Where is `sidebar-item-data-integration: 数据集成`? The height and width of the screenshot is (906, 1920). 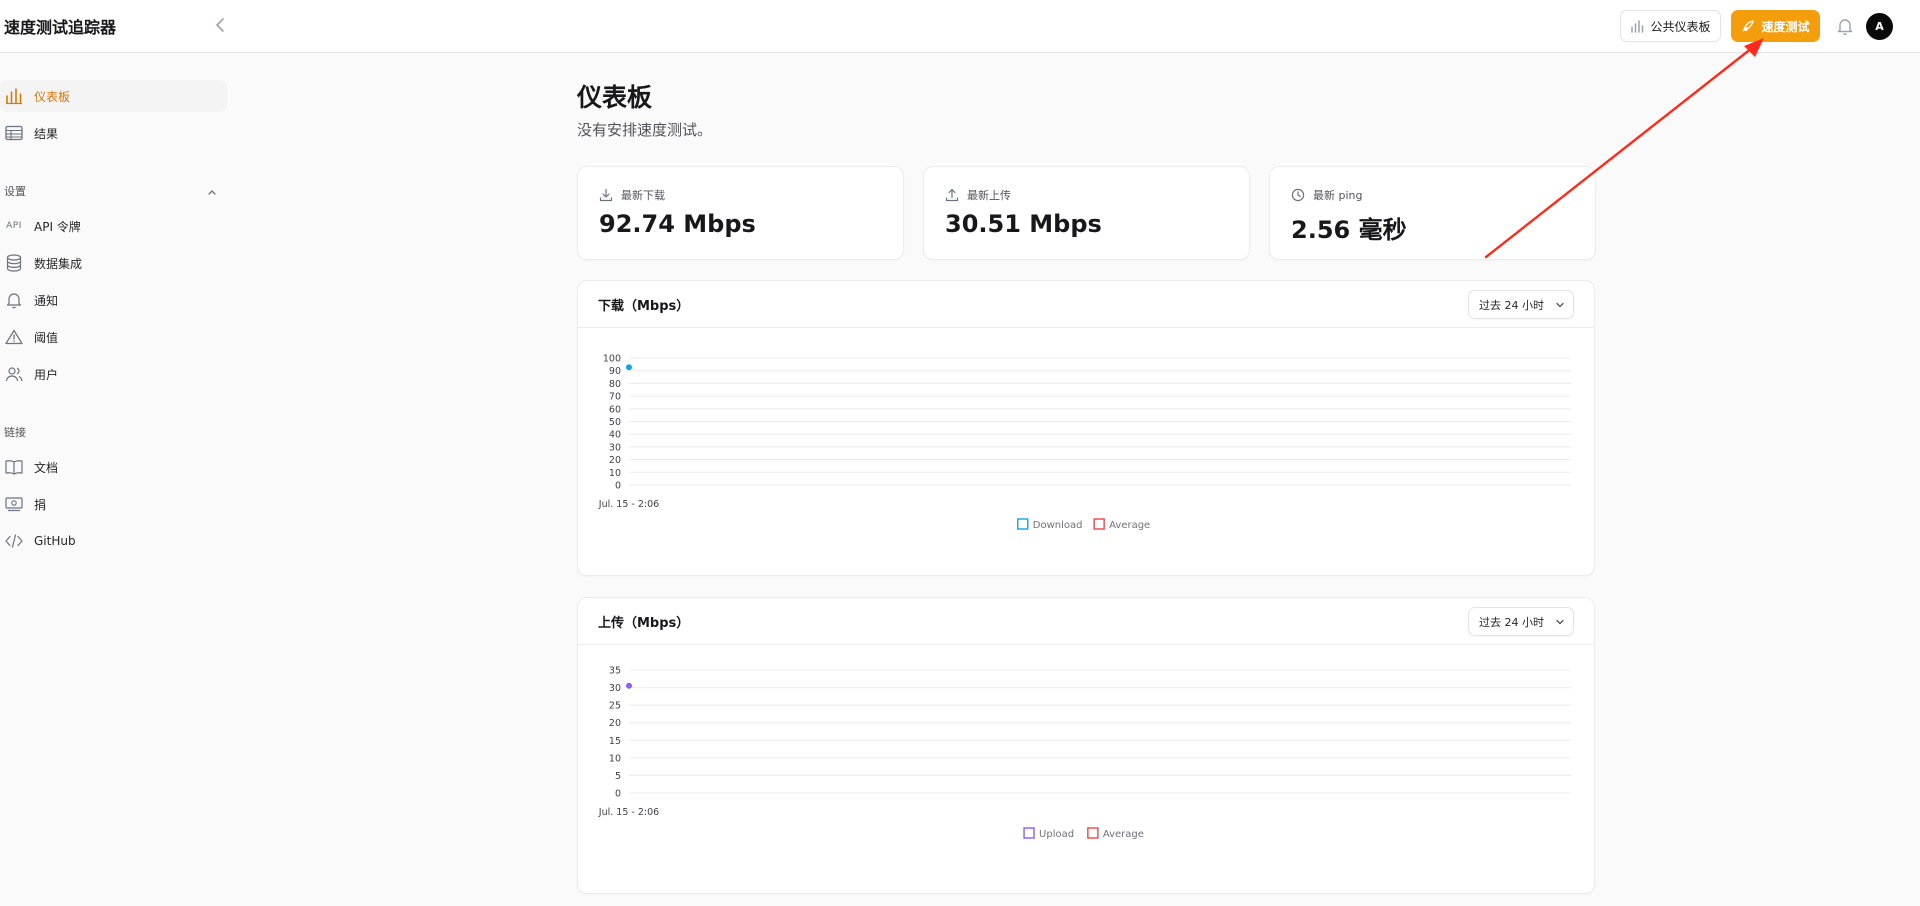 sidebar-item-data-integration: 数据集成 is located at coordinates (113, 263).